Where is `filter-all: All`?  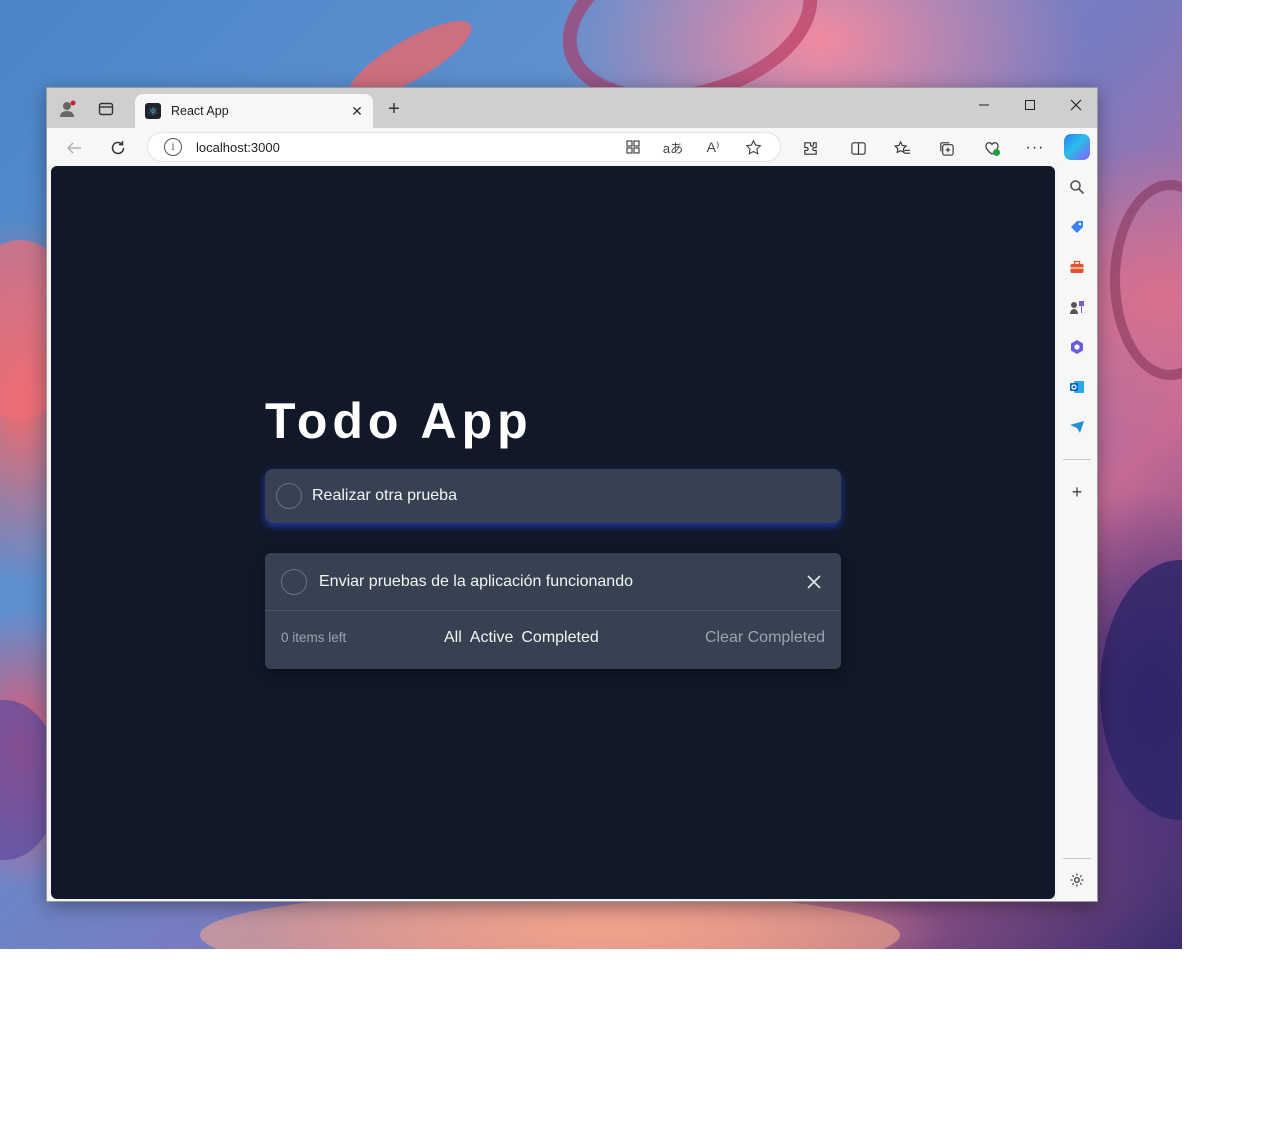
filter-all: All is located at coordinates (453, 638).